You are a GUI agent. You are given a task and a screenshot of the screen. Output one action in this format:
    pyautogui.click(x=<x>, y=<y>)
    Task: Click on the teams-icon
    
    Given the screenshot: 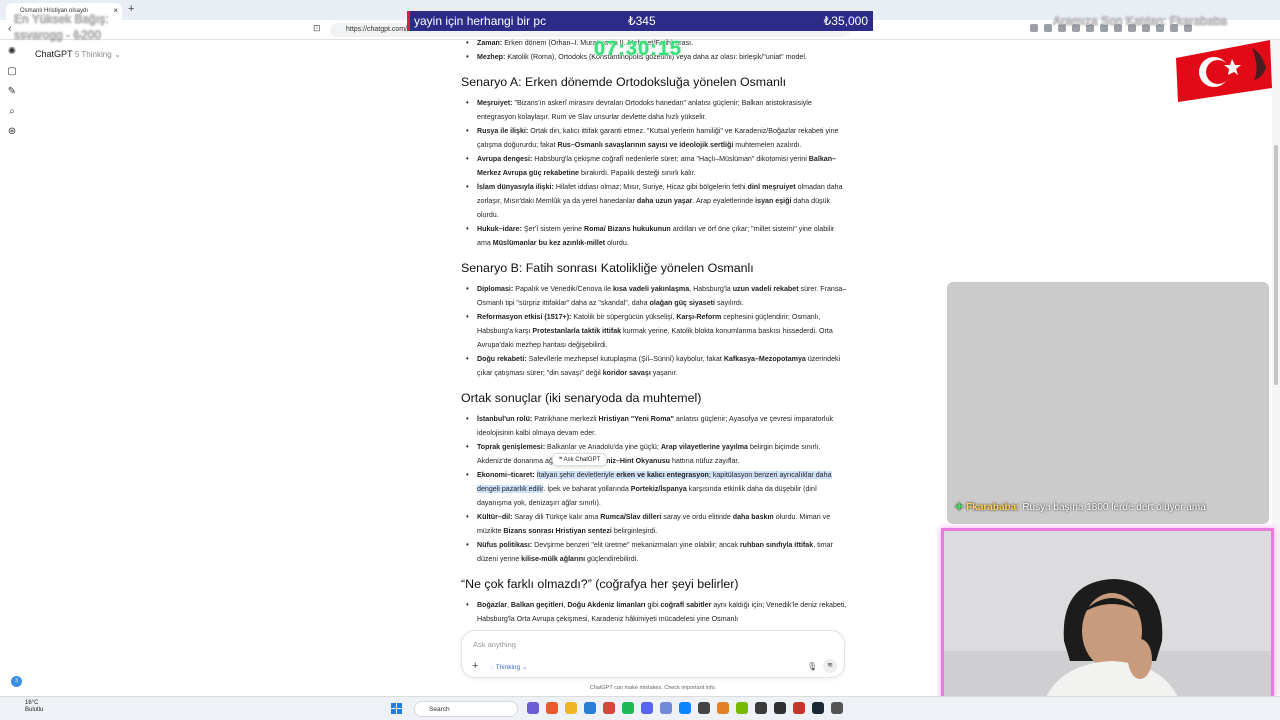 What is the action you would take?
    pyautogui.click(x=533, y=708)
    